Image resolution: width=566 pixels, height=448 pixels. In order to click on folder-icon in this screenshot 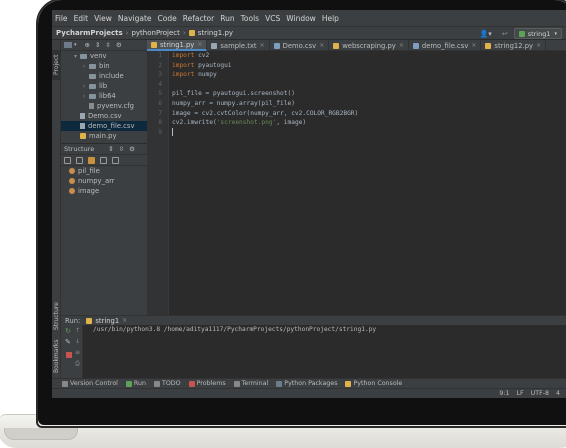, I will do `click(83, 56)`.